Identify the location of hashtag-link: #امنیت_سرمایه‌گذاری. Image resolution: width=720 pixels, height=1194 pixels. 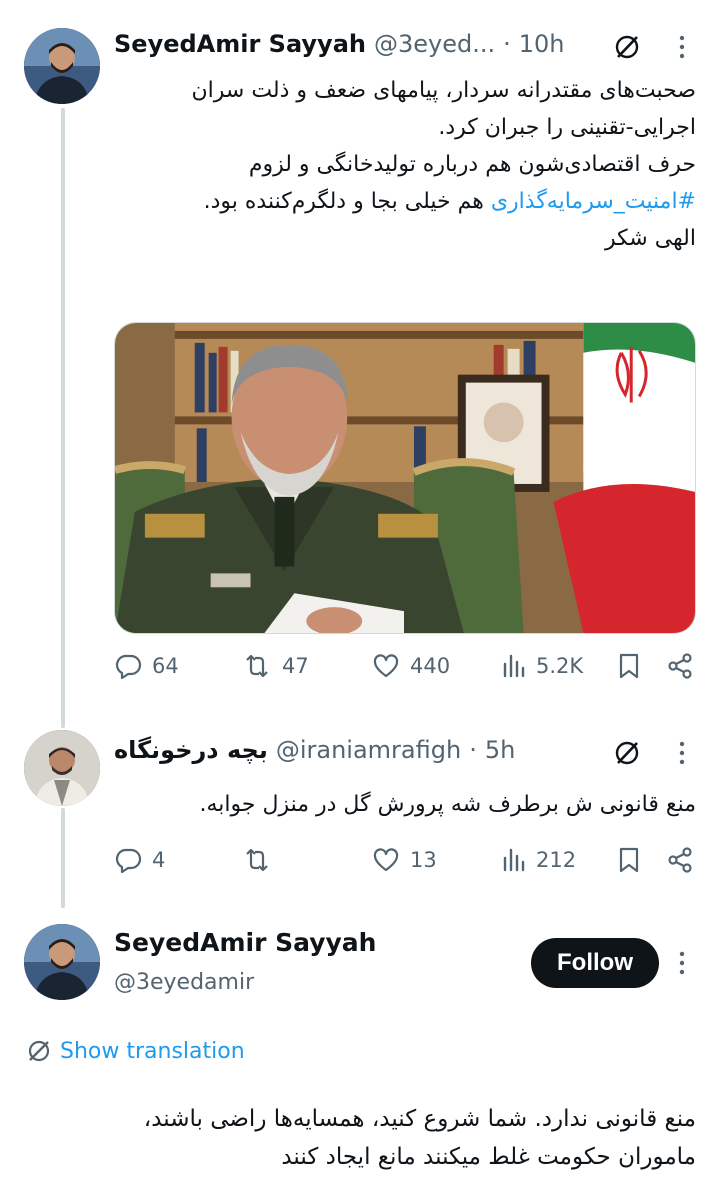
(593, 201).